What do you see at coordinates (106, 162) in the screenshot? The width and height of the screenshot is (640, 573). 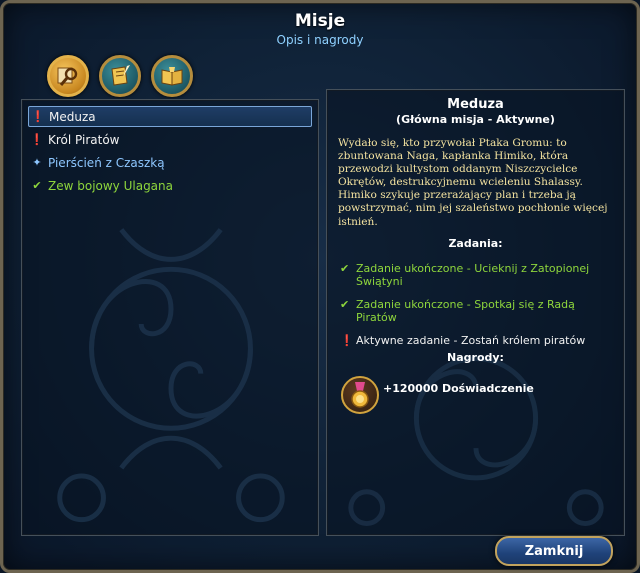 I see `quest-label: Pierścień z Czaszką` at bounding box center [106, 162].